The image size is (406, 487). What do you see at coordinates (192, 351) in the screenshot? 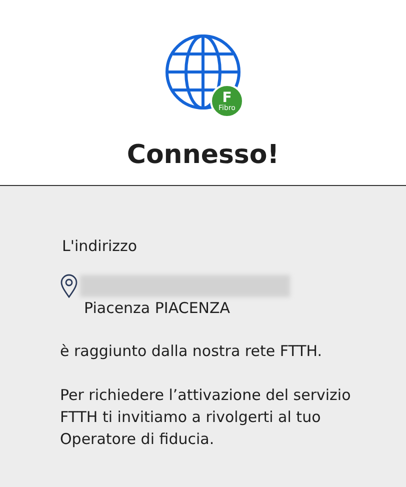
I see `status-text: è raggiunto dalla nostra rete FTTH.` at bounding box center [192, 351].